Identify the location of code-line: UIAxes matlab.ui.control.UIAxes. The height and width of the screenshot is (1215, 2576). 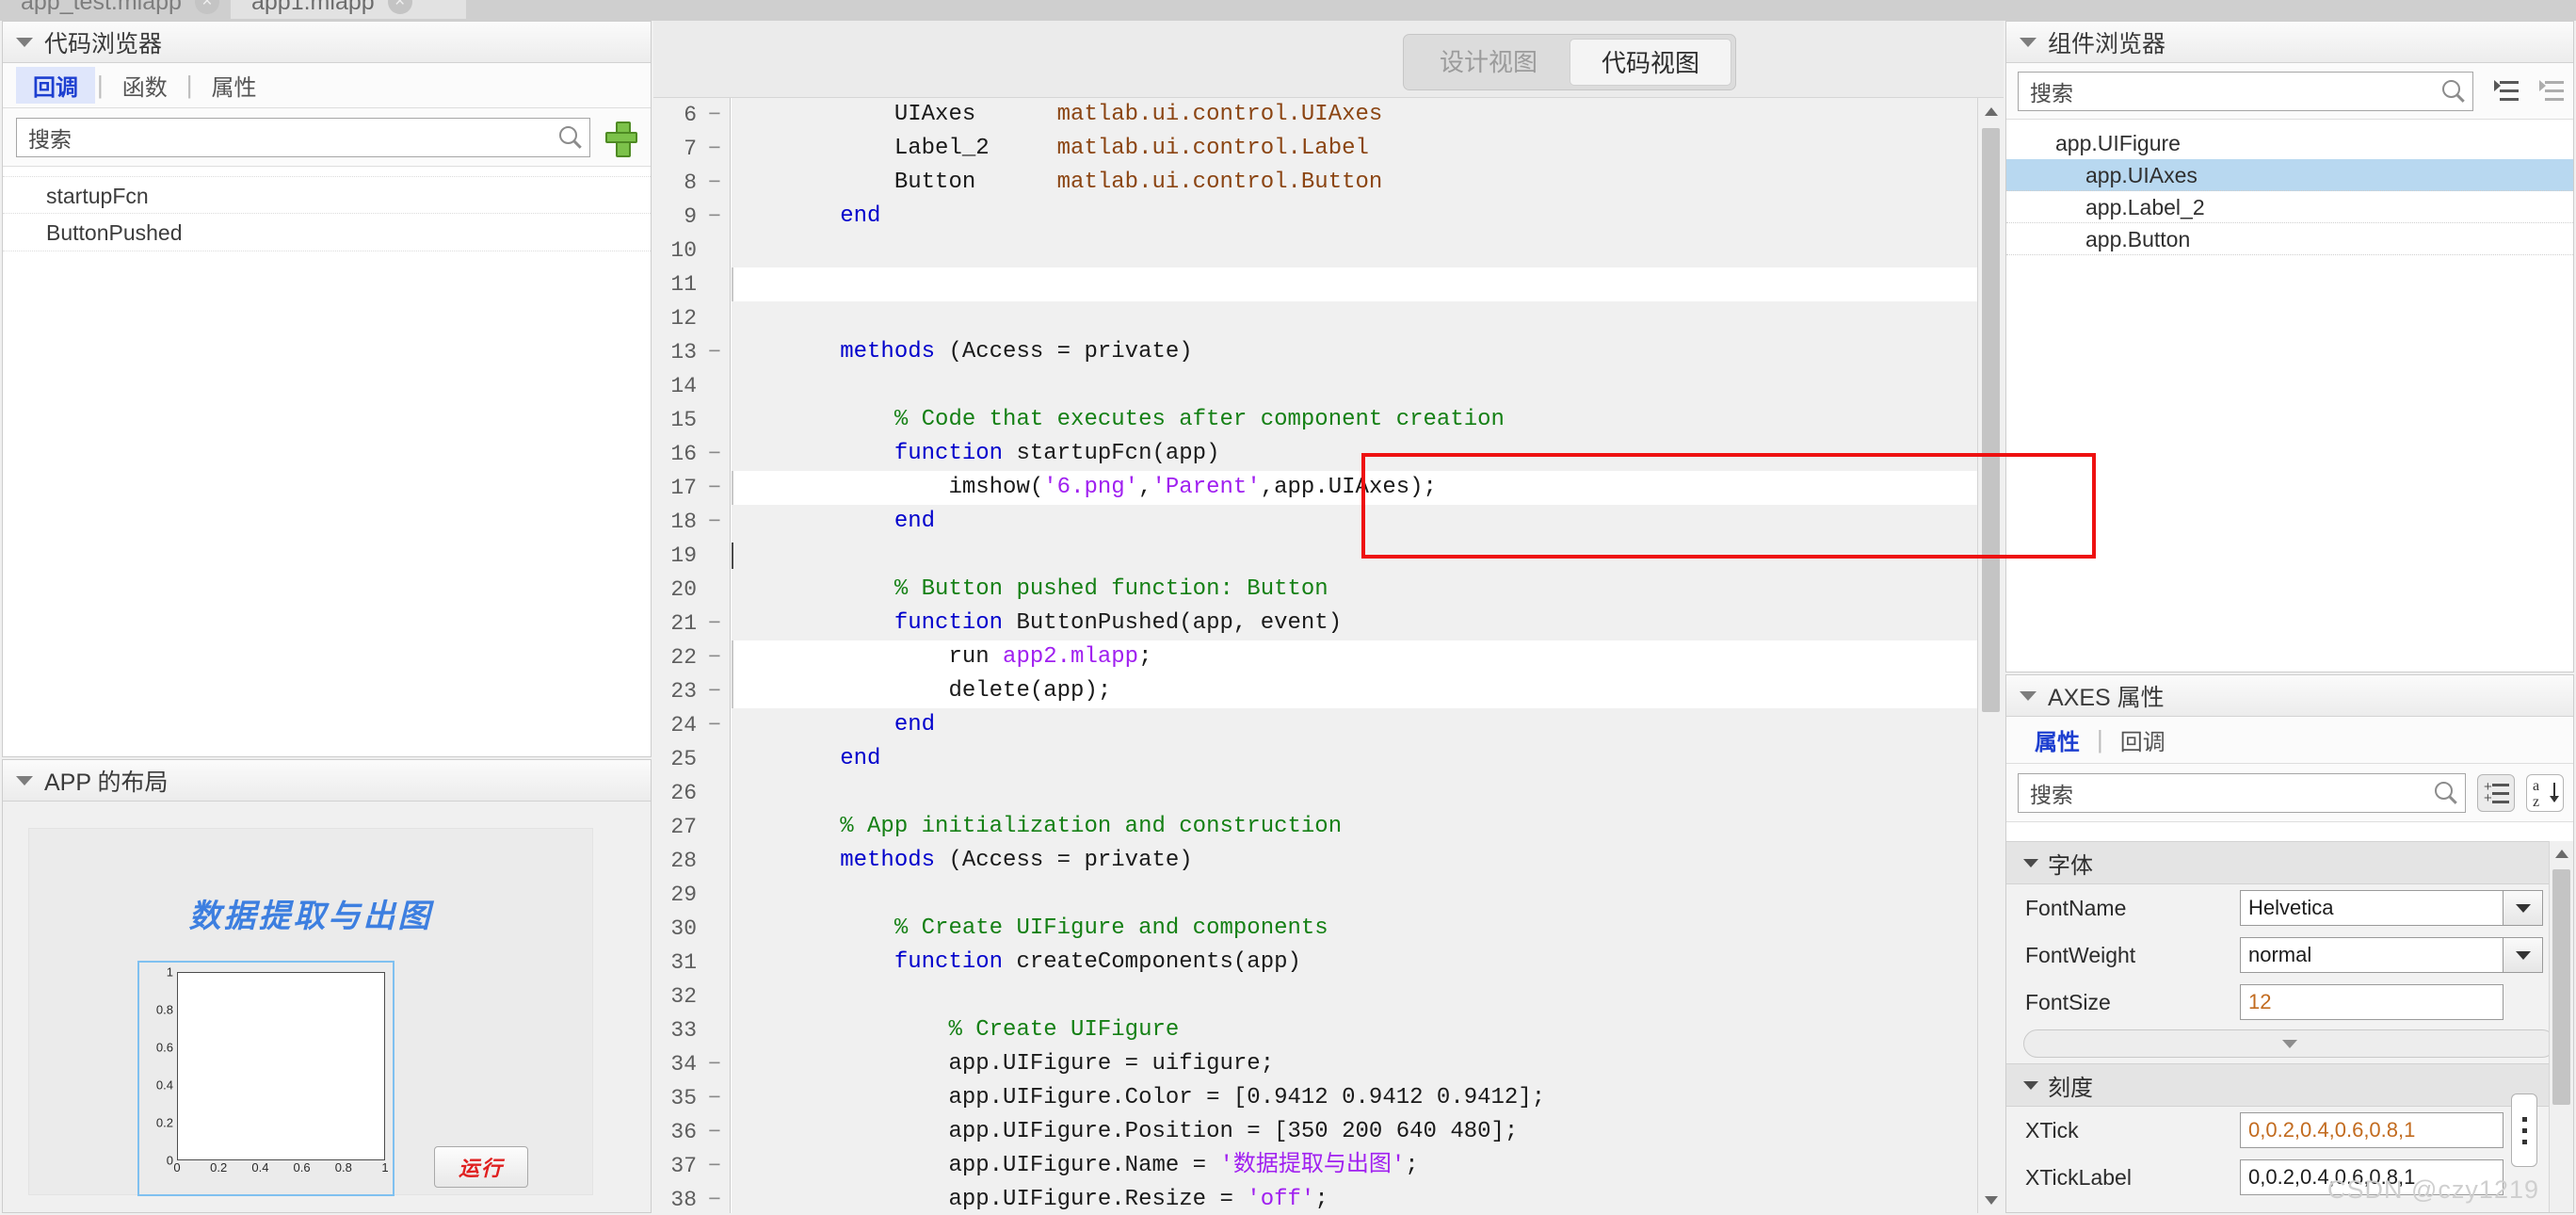
(1354, 115).